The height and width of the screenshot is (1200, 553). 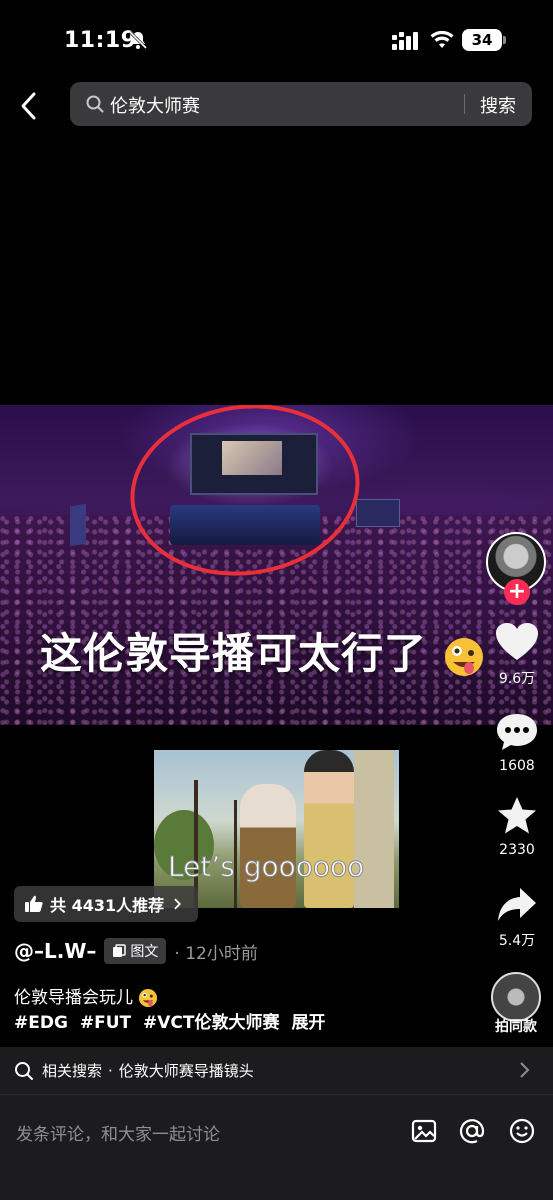 What do you see at coordinates (378, 513) in the screenshot?
I see `side-screen-right` at bounding box center [378, 513].